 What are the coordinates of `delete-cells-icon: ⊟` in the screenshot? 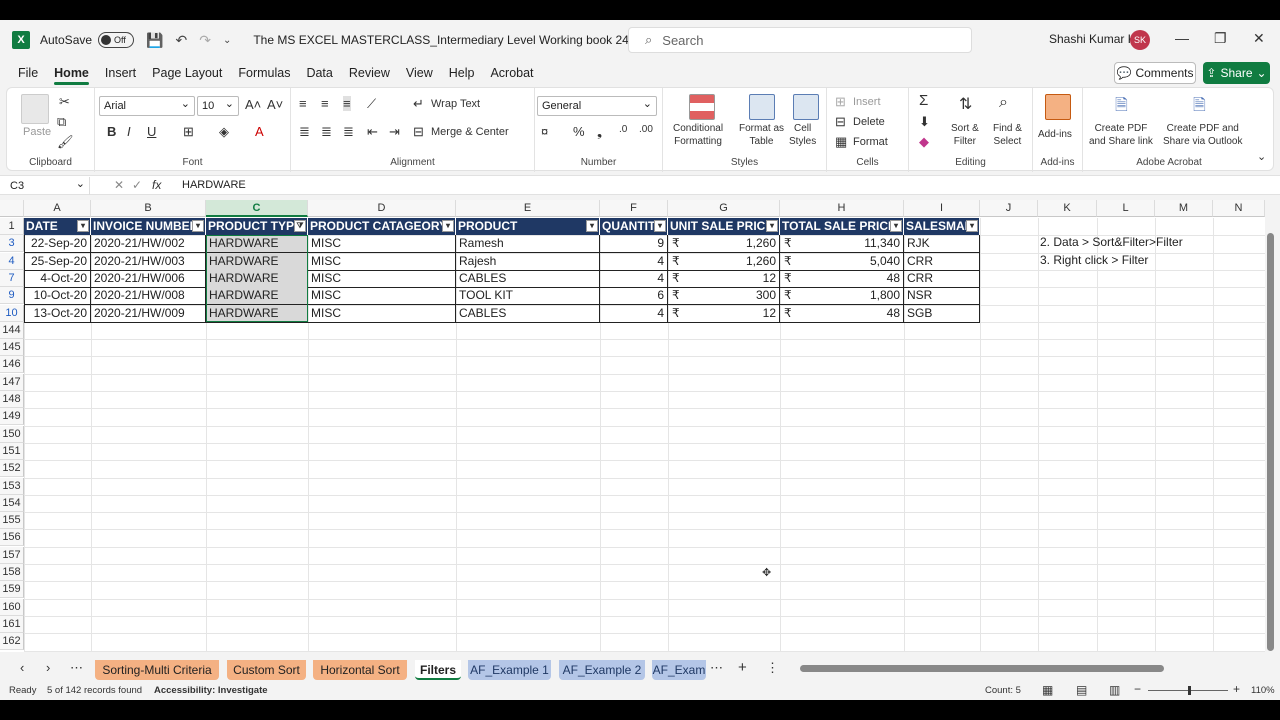 It's located at (840, 122).